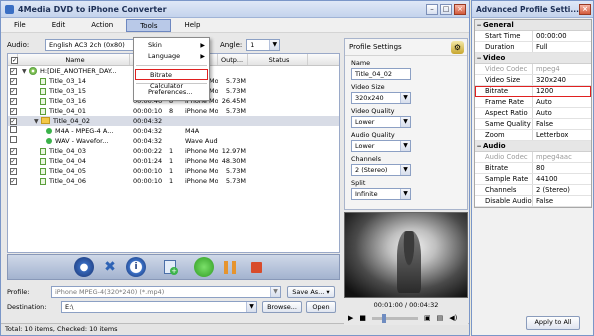  What do you see at coordinates (395, 318) in the screenshot?
I see `seek-slider` at bounding box center [395, 318].